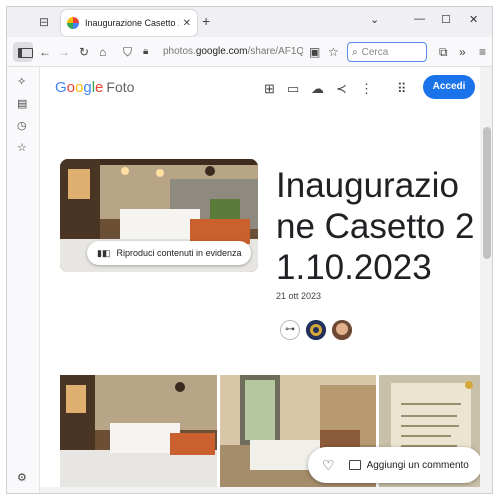  I want to click on menu-icon: ≡, so click(482, 52).